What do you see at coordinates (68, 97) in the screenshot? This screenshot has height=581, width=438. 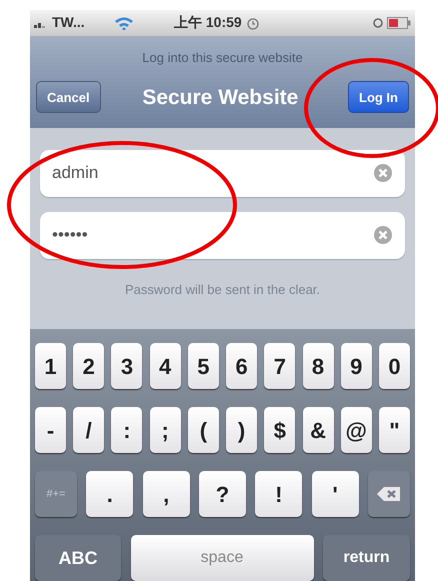 I see `cancel-button: Cancel` at bounding box center [68, 97].